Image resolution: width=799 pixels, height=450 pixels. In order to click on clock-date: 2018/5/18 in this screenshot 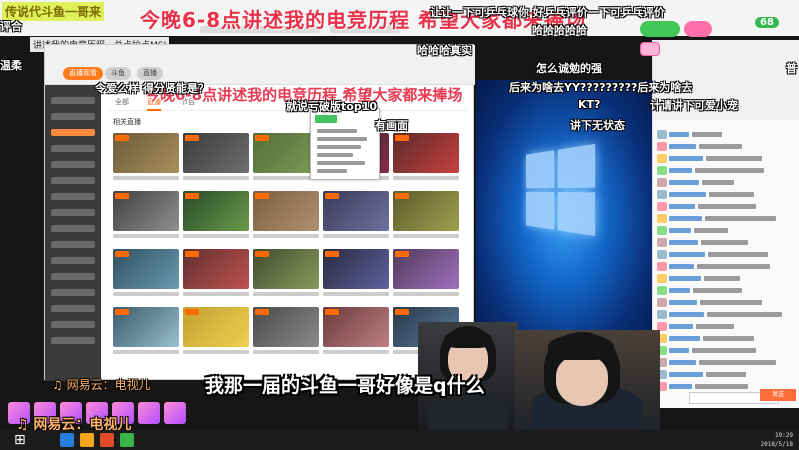, I will do `click(776, 444)`.